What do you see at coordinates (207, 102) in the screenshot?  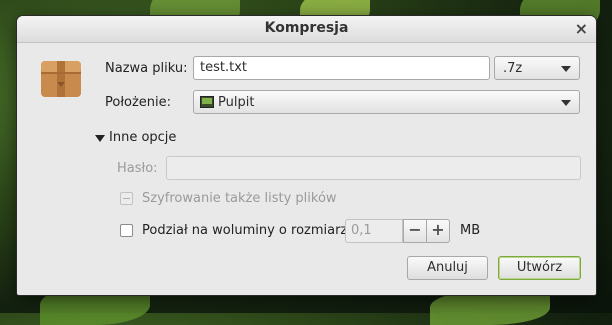 I see `folder-desktop-icon` at bounding box center [207, 102].